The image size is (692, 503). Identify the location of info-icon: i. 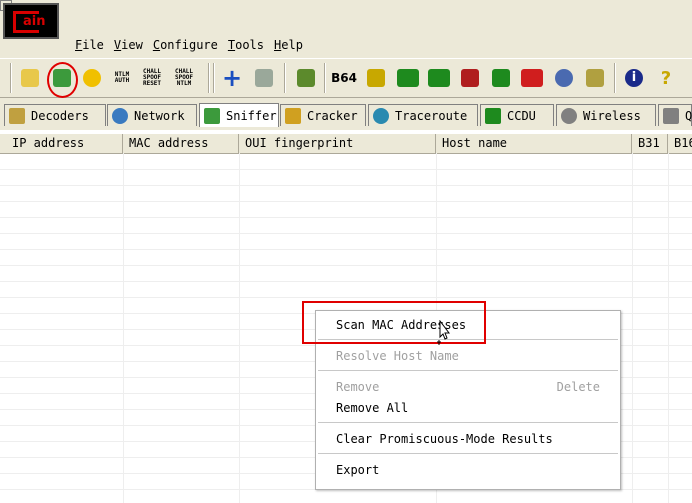
(634, 78).